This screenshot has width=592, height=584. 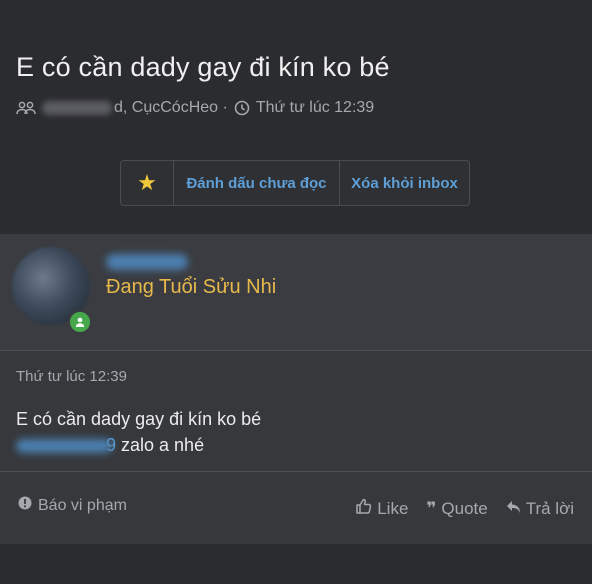 What do you see at coordinates (71, 376) in the screenshot?
I see `message-time: Thứ tư lúc 12:39` at bounding box center [71, 376].